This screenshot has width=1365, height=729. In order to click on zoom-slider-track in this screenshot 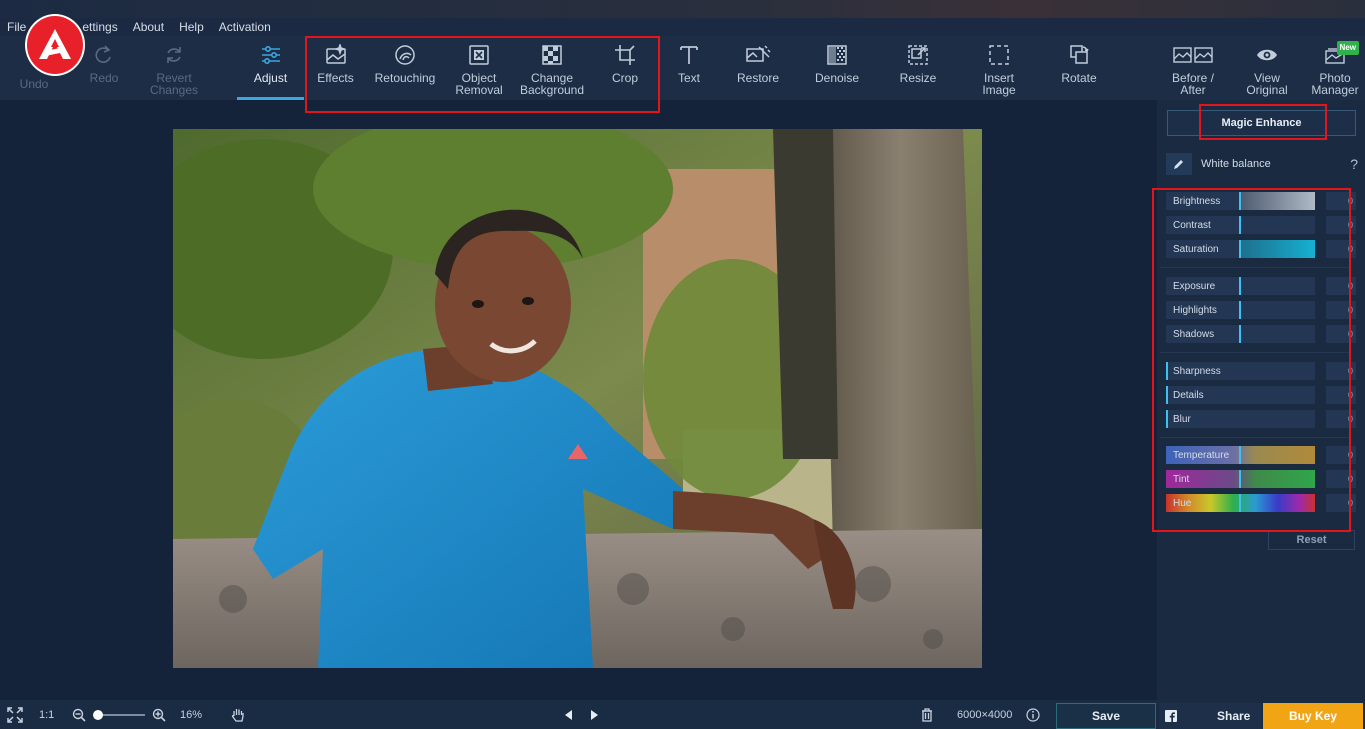, I will do `click(121, 715)`.